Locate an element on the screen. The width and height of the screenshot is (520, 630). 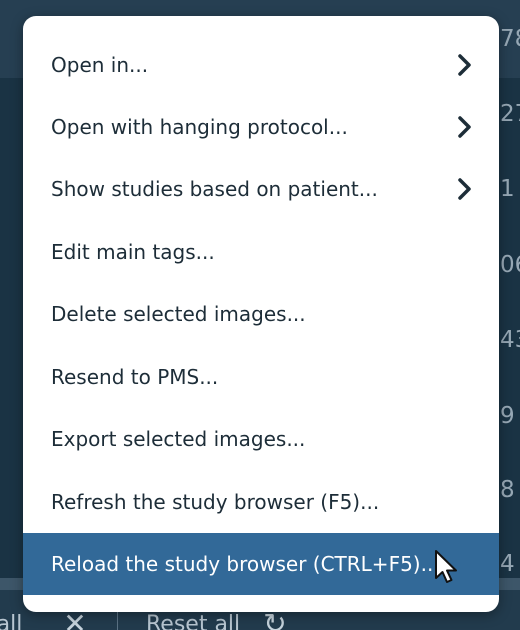
column-value: 4 is located at coordinates (507, 564).